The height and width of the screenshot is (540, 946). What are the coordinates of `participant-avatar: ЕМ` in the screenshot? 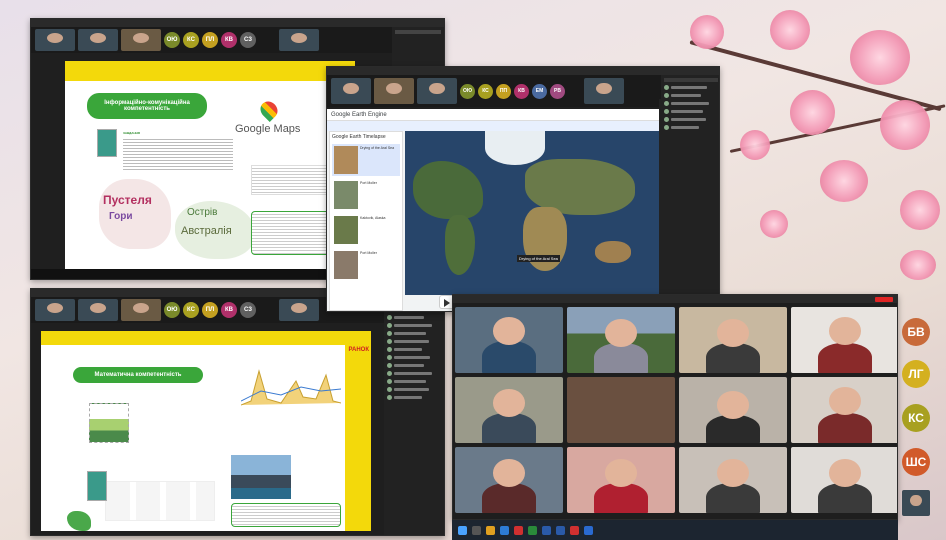 It's located at (539, 91).